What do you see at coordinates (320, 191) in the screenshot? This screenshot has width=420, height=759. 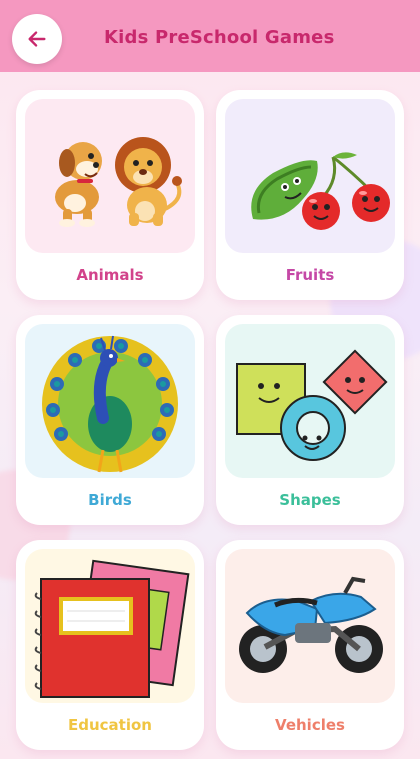 I see `fruits-icon` at bounding box center [320, 191].